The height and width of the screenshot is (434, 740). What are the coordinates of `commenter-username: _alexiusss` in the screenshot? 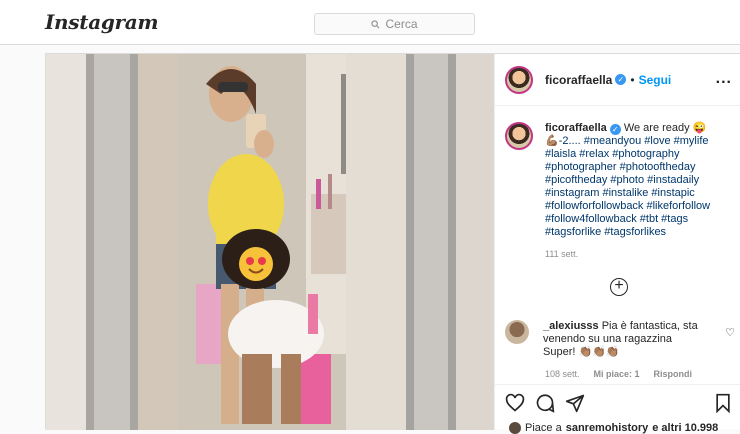 It's located at (571, 326).